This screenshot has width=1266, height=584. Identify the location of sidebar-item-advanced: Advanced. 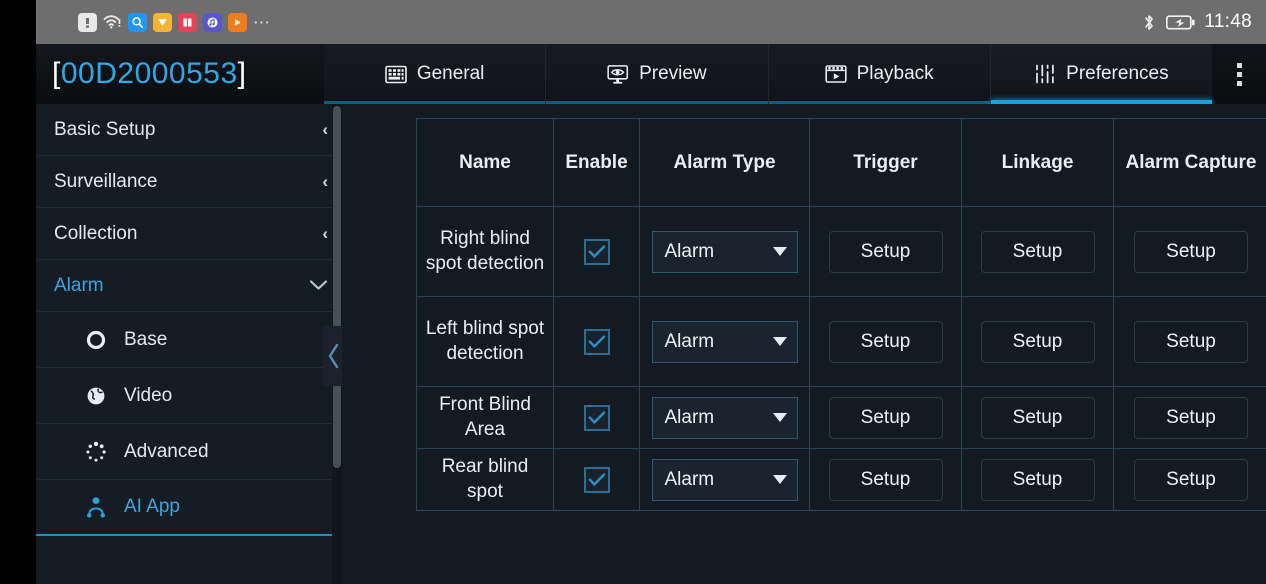
(189, 452).